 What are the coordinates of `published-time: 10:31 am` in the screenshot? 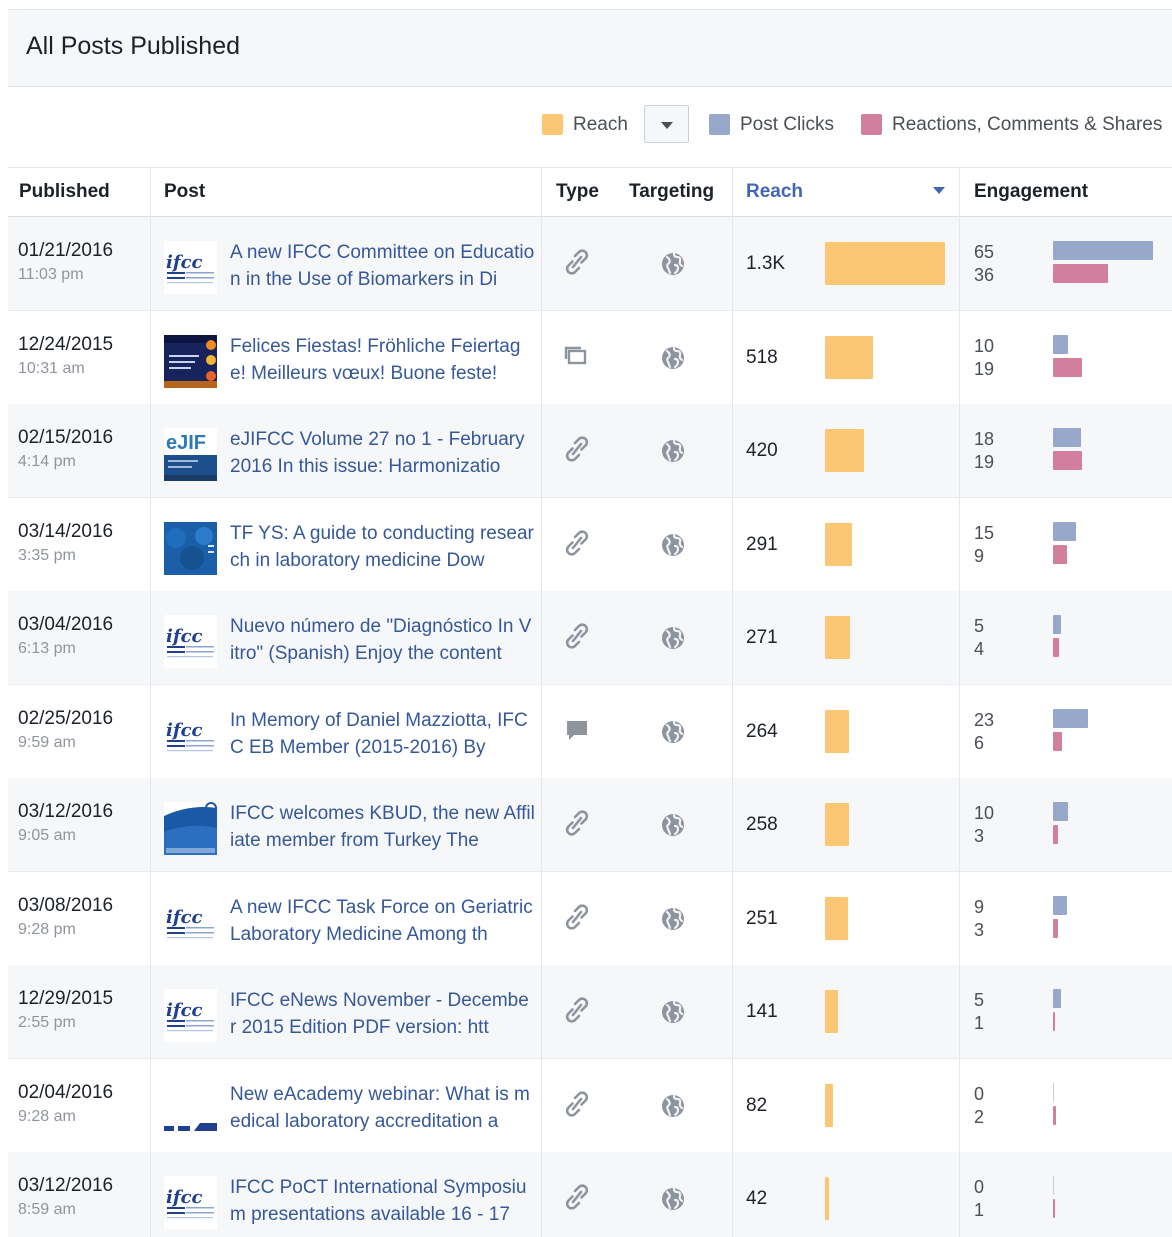 It's located at (51, 368).